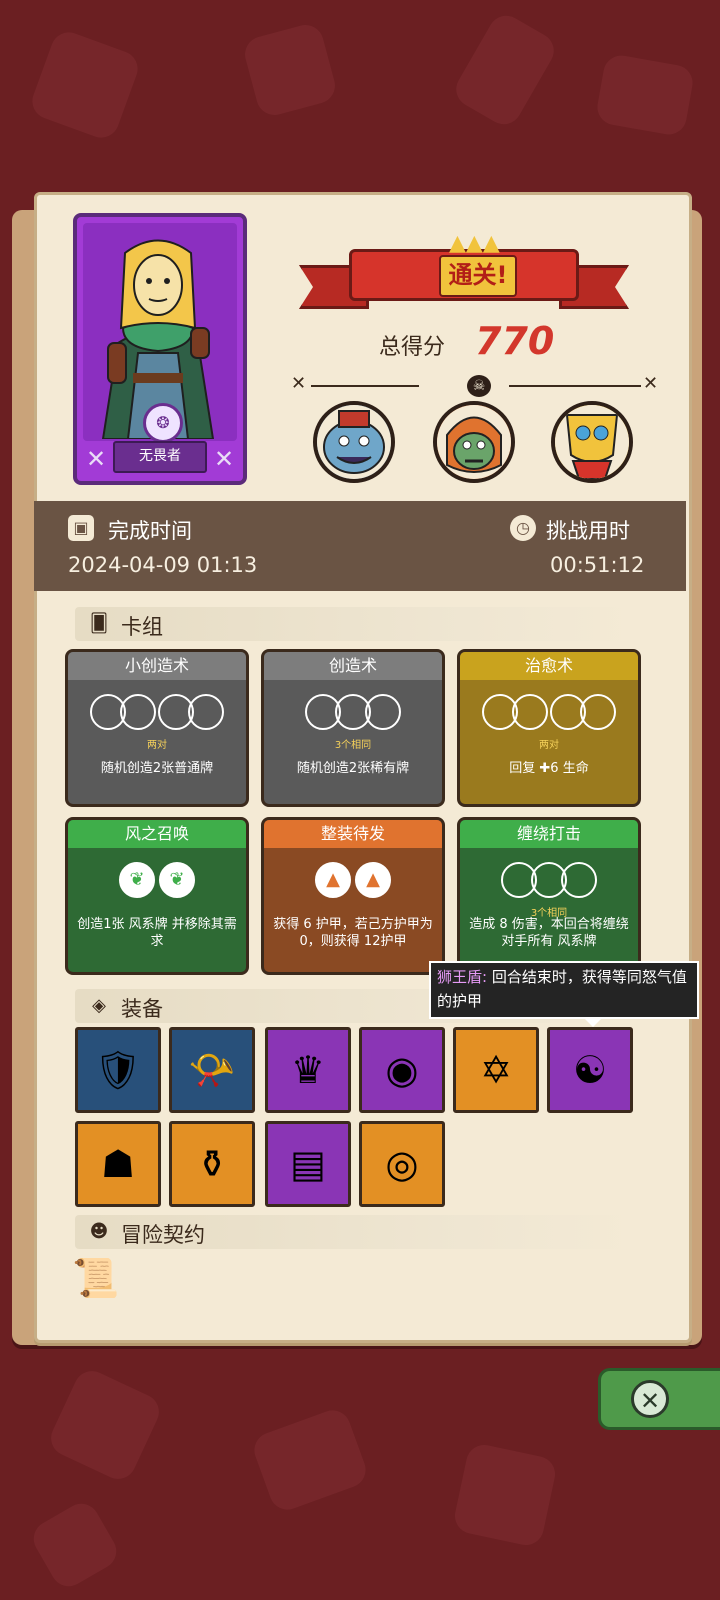 This screenshot has width=720, height=1600. I want to click on dice-slots: ❦ ❦, so click(157, 882).